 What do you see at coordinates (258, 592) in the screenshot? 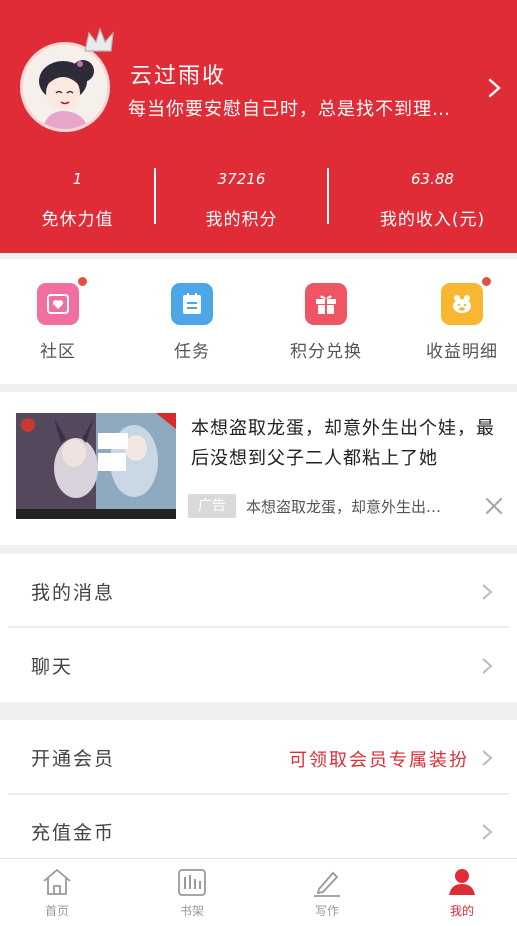
I see `menu-item-messages: 我的消息` at bounding box center [258, 592].